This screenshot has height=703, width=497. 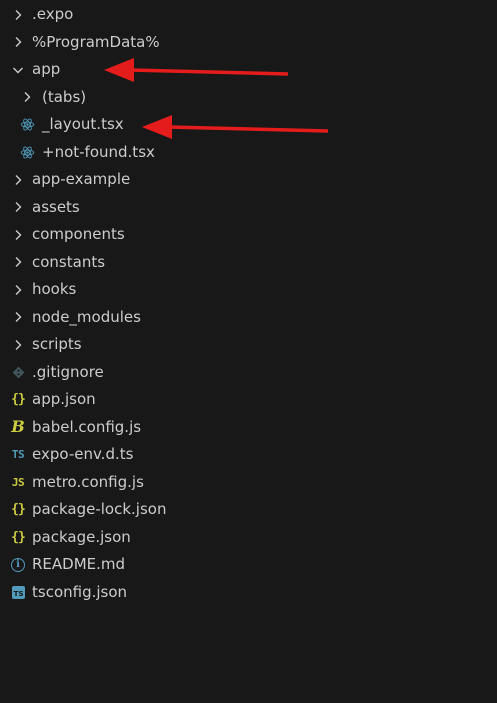 I want to click on tree-item-label: tsconfig.json, so click(x=80, y=591).